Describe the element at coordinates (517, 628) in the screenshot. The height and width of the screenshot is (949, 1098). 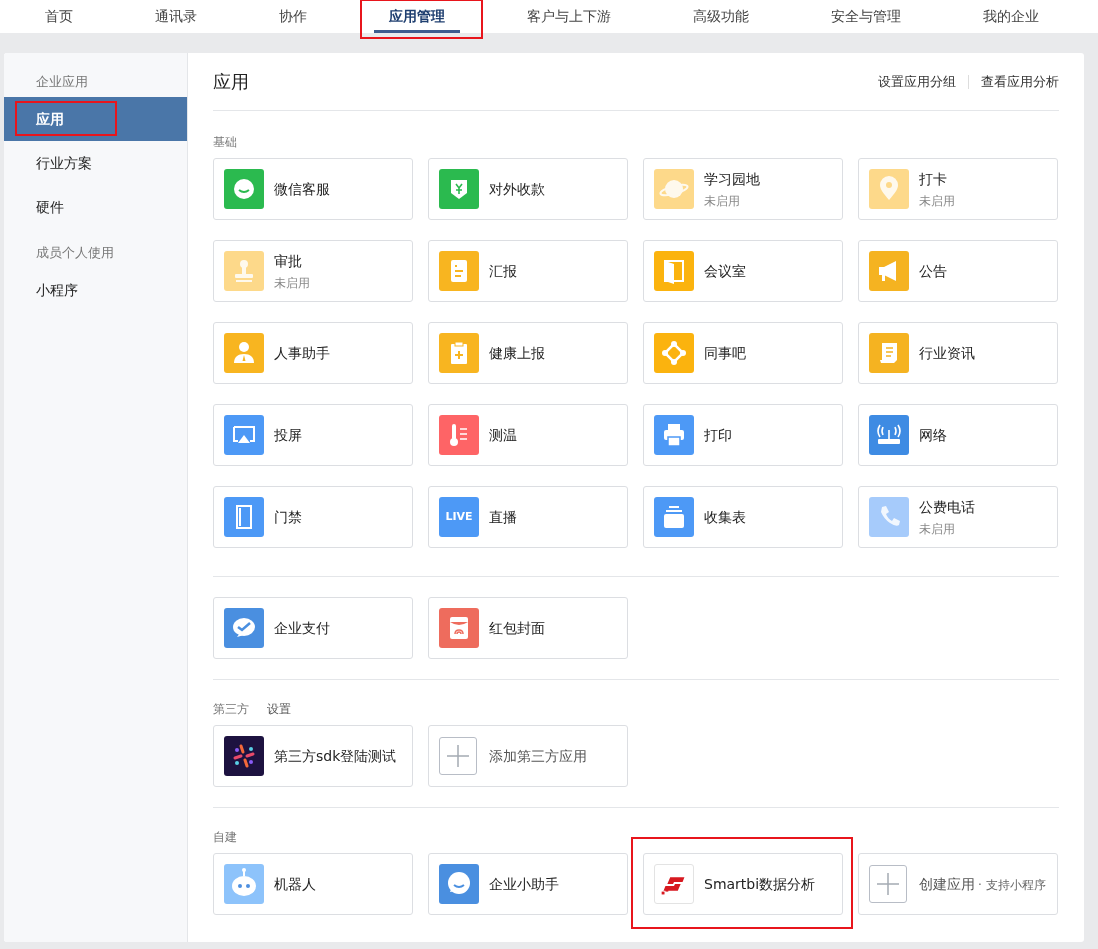
I see `app-name: 红包封面` at that location.